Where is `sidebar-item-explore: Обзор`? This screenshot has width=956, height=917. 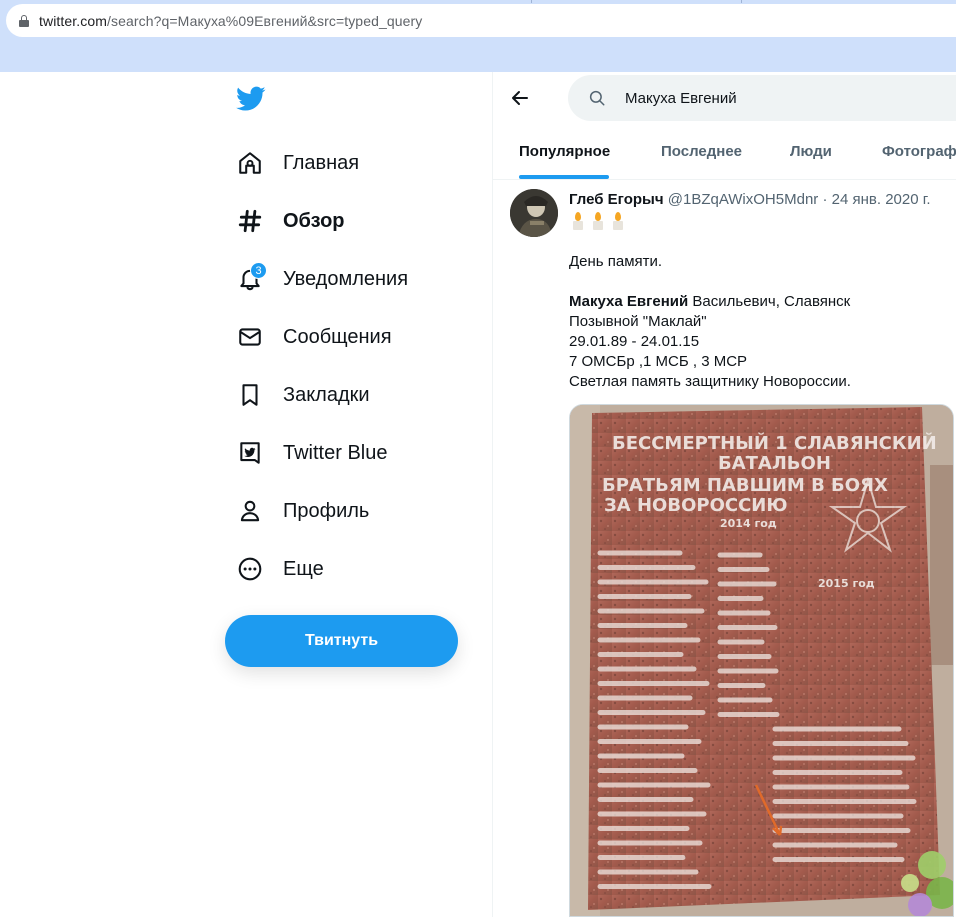
sidebar-item-explore: Обзор is located at coordinates (290, 221).